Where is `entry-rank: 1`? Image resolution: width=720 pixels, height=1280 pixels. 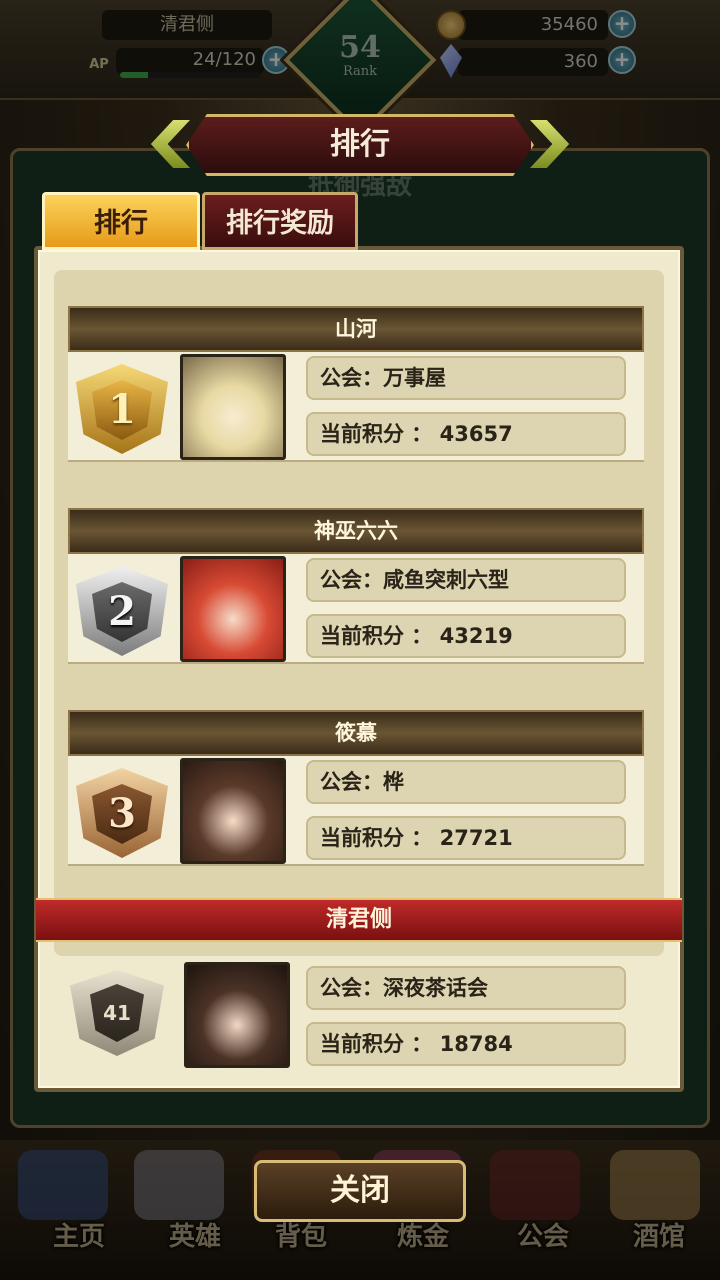 entry-rank: 1 is located at coordinates (122, 409).